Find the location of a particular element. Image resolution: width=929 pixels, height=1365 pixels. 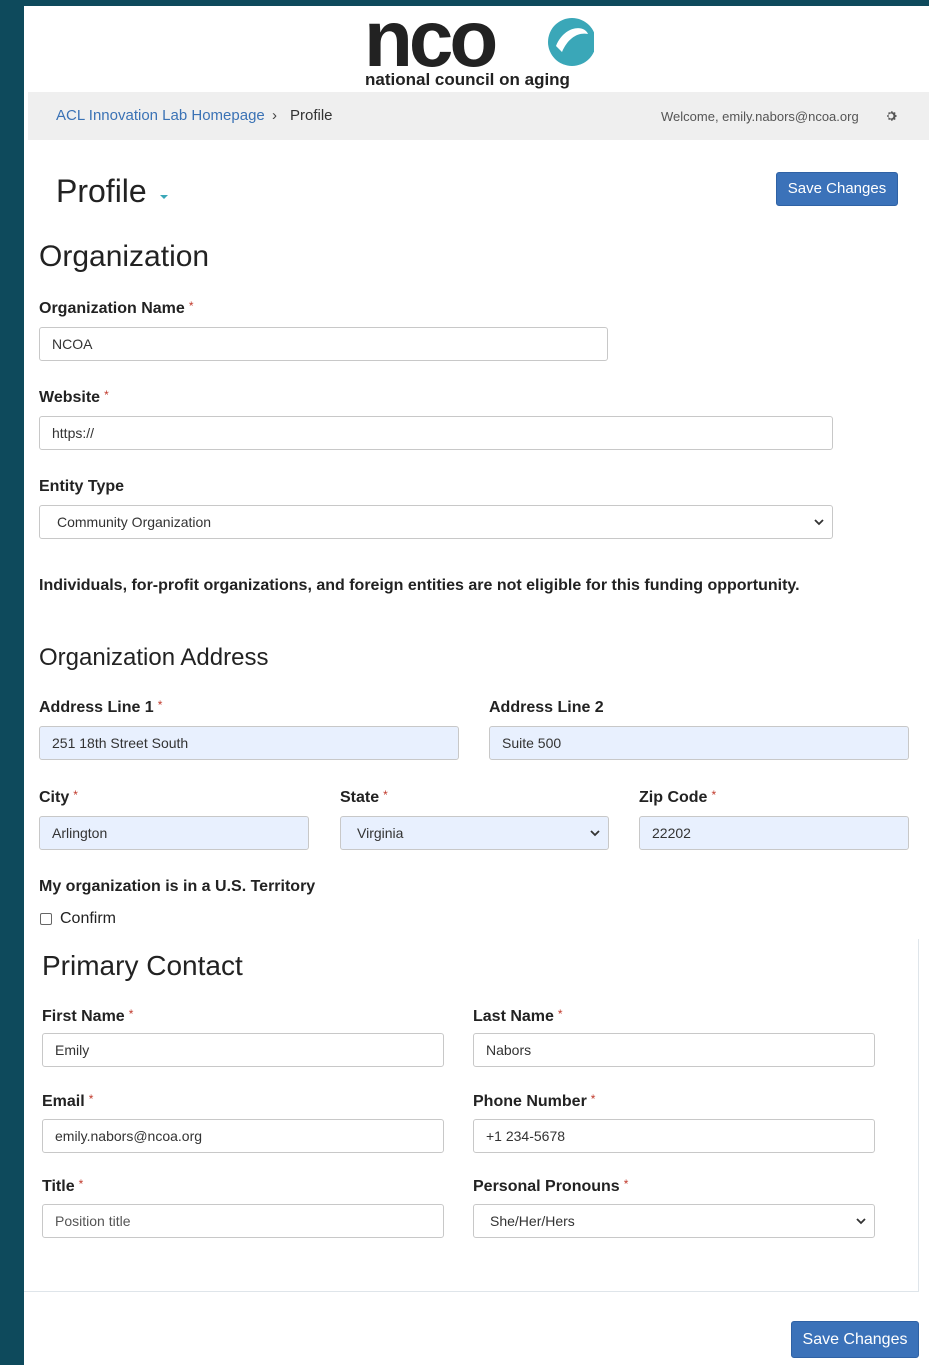

confirm-checkbox is located at coordinates (46, 919).